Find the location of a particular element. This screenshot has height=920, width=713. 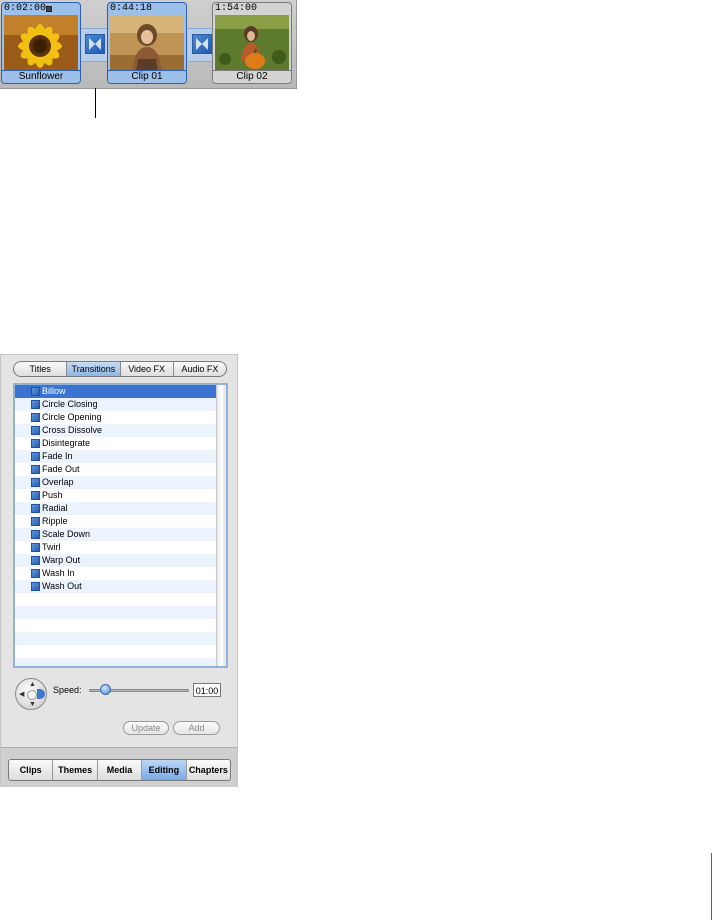

transition-list-item: Radial is located at coordinates (116, 508).